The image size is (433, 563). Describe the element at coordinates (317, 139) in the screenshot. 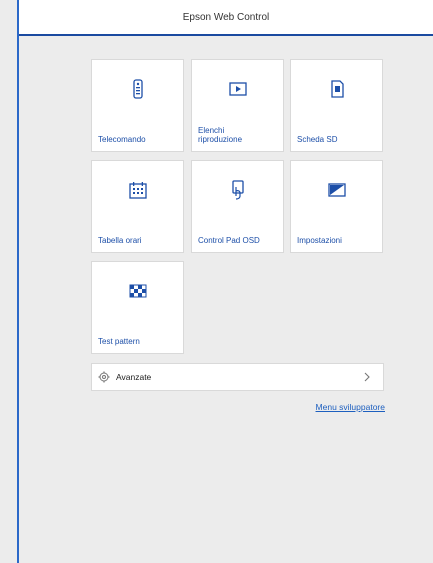

I see `tile-label: Scheda SD` at that location.